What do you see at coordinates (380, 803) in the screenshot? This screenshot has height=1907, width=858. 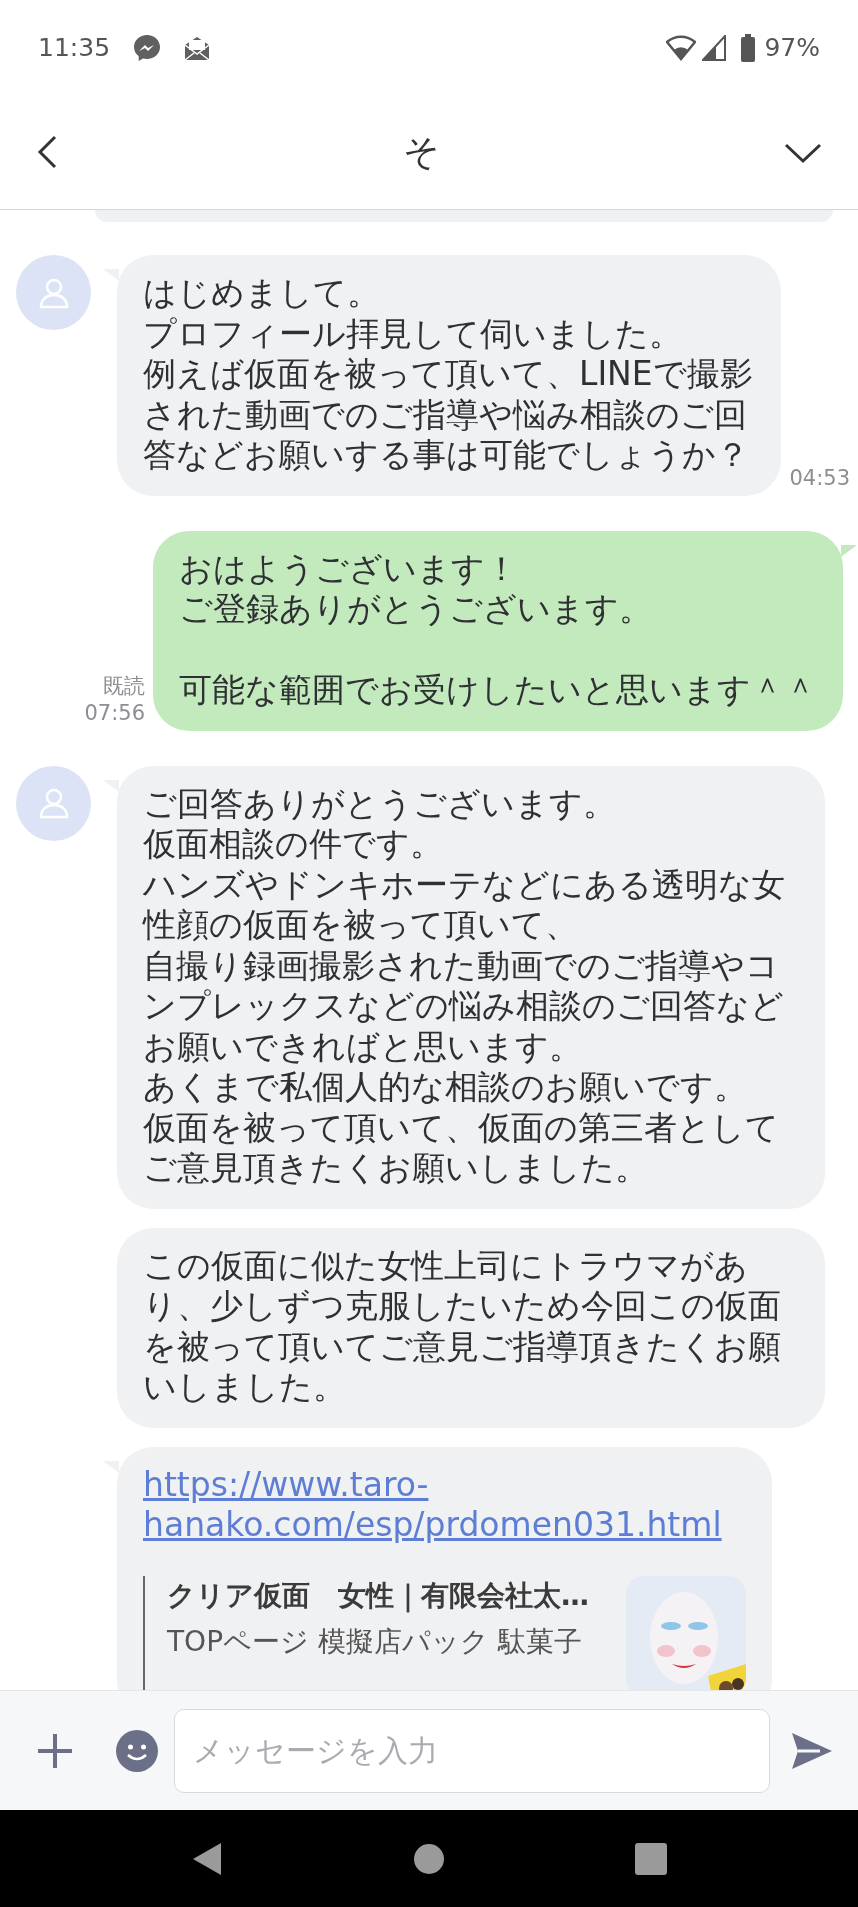 I see `message-text: ご回答ありがとうございます。` at bounding box center [380, 803].